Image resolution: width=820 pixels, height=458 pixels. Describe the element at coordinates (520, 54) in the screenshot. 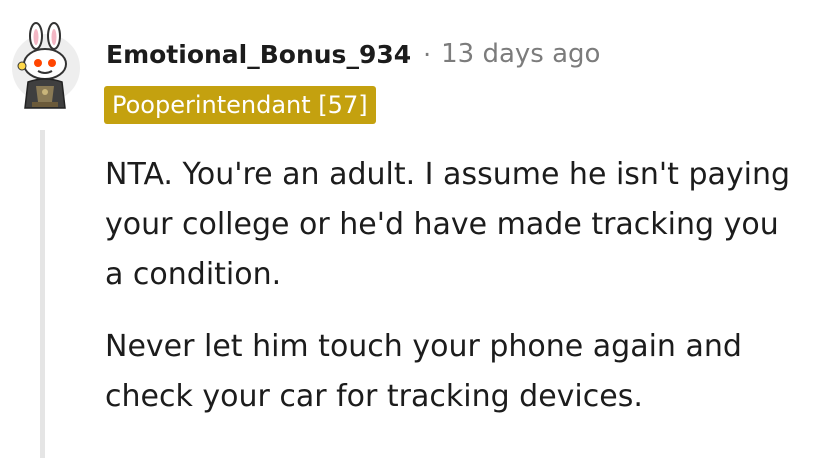

I see `timestamp-link: 13 days ago` at that location.